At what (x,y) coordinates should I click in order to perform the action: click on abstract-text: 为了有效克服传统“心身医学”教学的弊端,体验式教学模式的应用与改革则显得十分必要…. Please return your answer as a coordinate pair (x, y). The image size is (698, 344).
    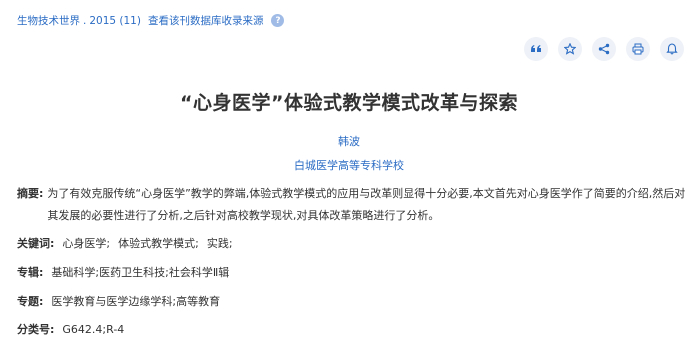
    Looking at the image, I should click on (366, 204).